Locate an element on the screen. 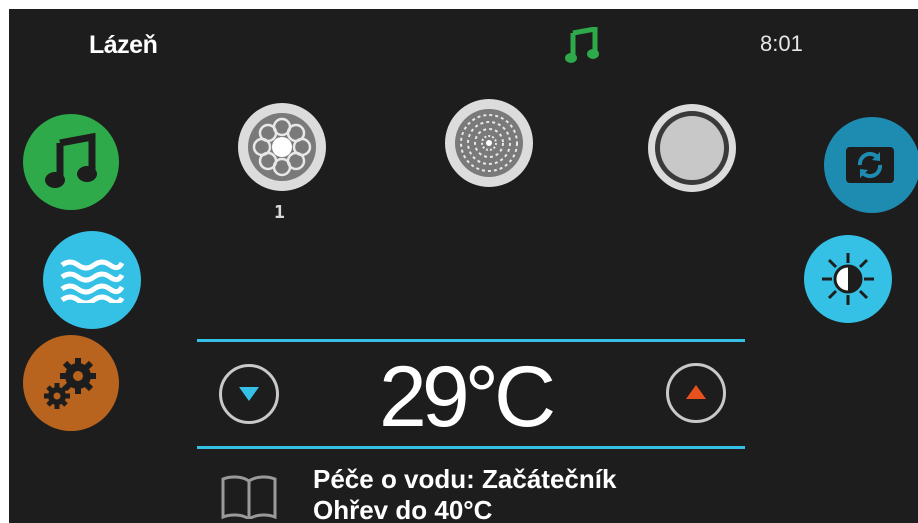 The height and width of the screenshot is (523, 918). music-icon is located at coordinates (71, 160).